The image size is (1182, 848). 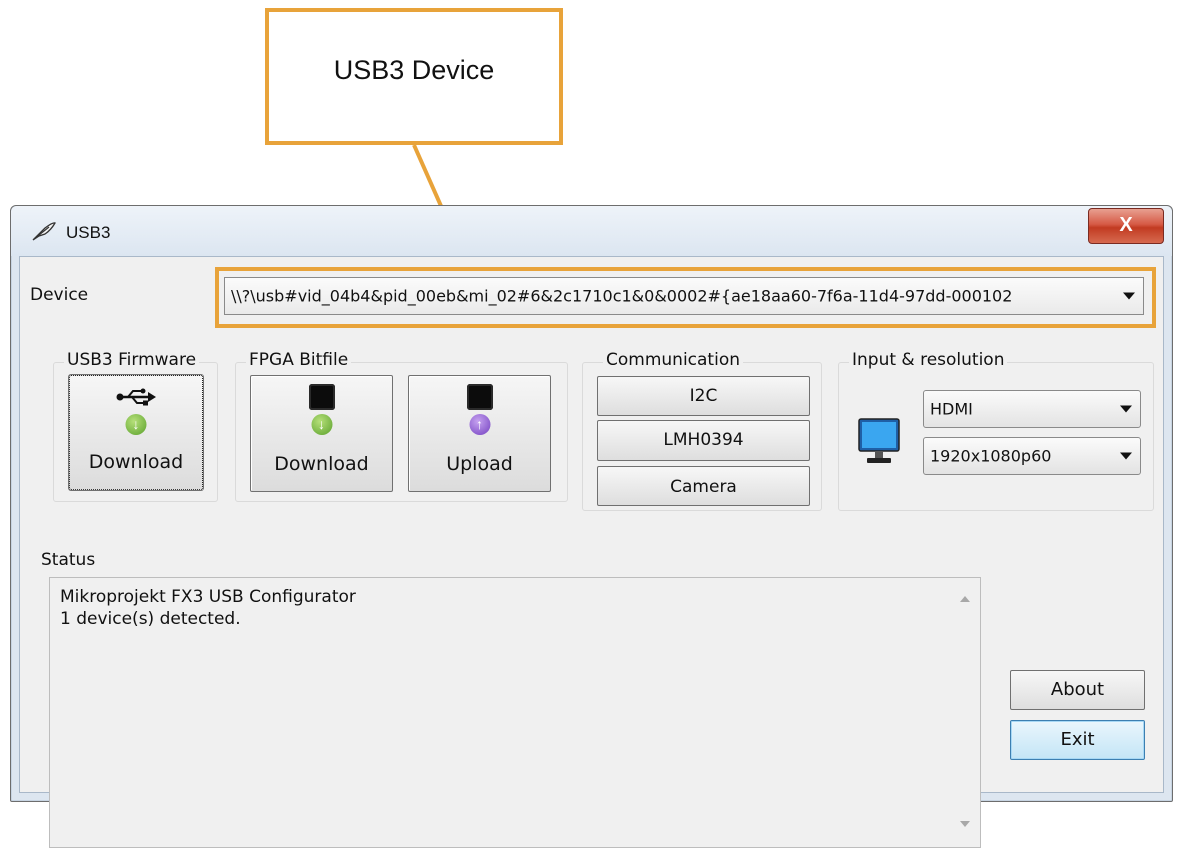 I want to click on title-bar: USB3 X, so click(x=591, y=231).